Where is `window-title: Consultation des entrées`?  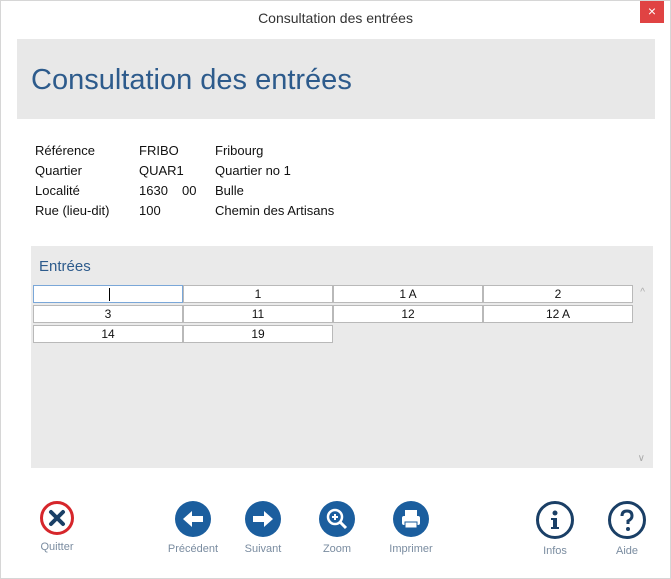
window-title: Consultation des entrées is located at coordinates (335, 18).